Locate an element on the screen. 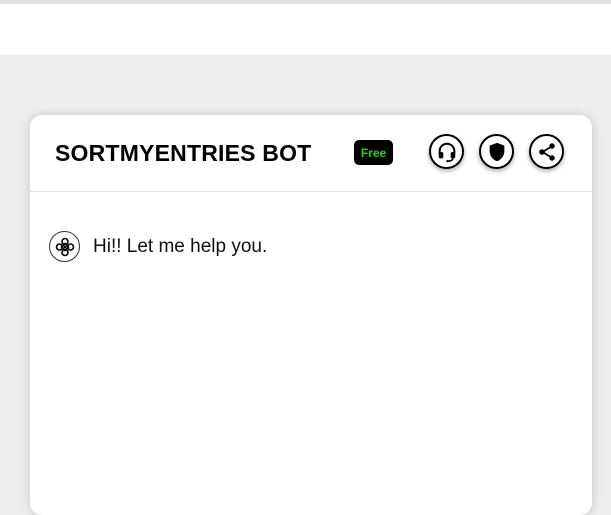 Image resolution: width=611 pixels, height=515 pixels. privacy-button is located at coordinates (496, 151).